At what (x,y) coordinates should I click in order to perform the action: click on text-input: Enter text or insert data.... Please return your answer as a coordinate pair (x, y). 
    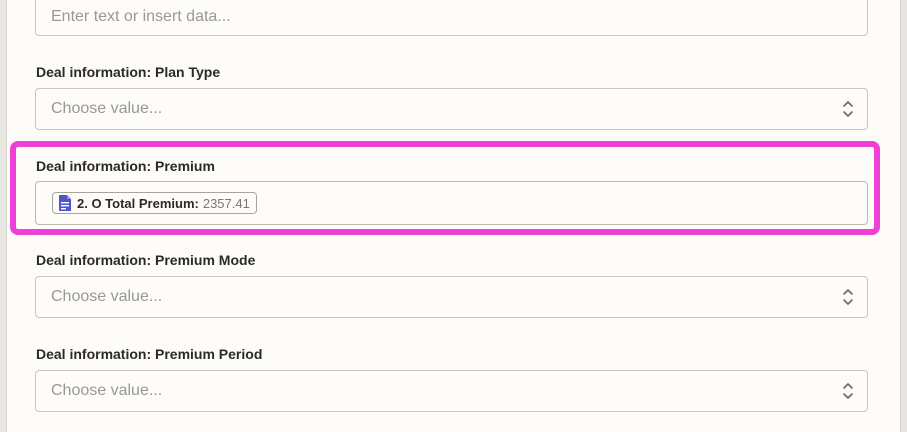
    Looking at the image, I should click on (451, 18).